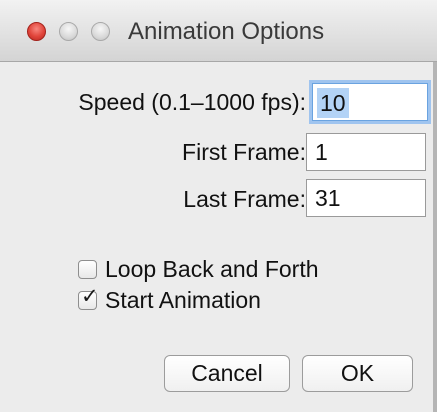 This screenshot has height=412, width=437. Describe the element at coordinates (244, 199) in the screenshot. I see `last-frame-label: Last Frame:` at that location.